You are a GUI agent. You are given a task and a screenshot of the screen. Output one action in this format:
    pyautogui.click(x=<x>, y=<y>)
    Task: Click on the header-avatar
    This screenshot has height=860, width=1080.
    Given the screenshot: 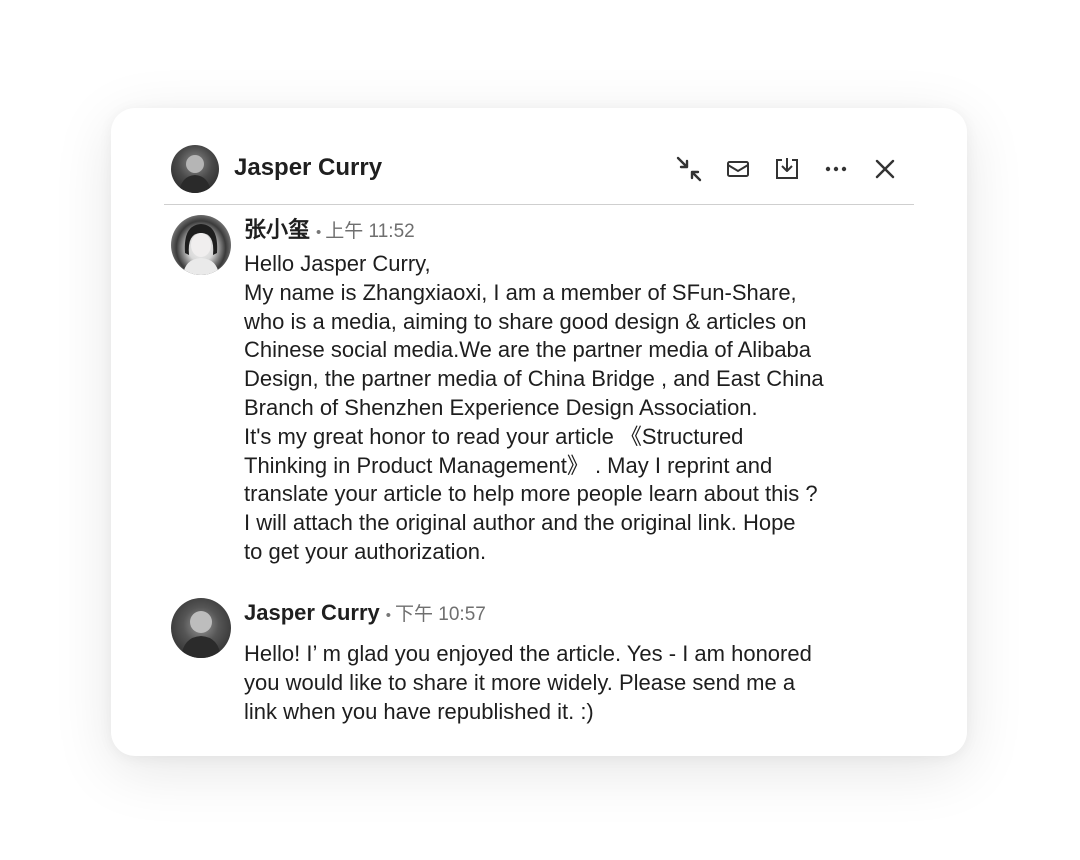 What is the action you would take?
    pyautogui.click(x=195, y=169)
    